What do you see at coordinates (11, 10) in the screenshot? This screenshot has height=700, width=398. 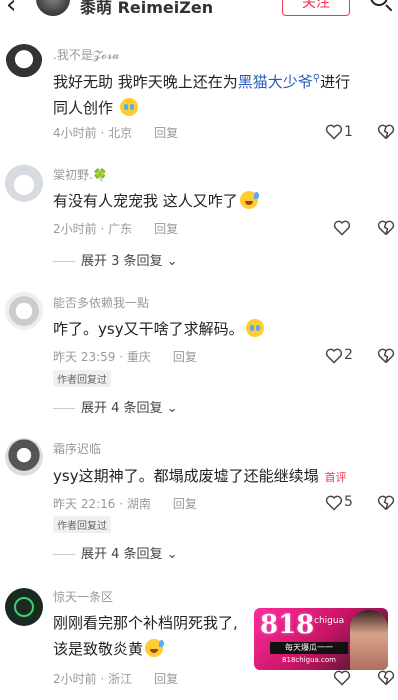 I see `back-chevron-icon: ‹` at bounding box center [11, 10].